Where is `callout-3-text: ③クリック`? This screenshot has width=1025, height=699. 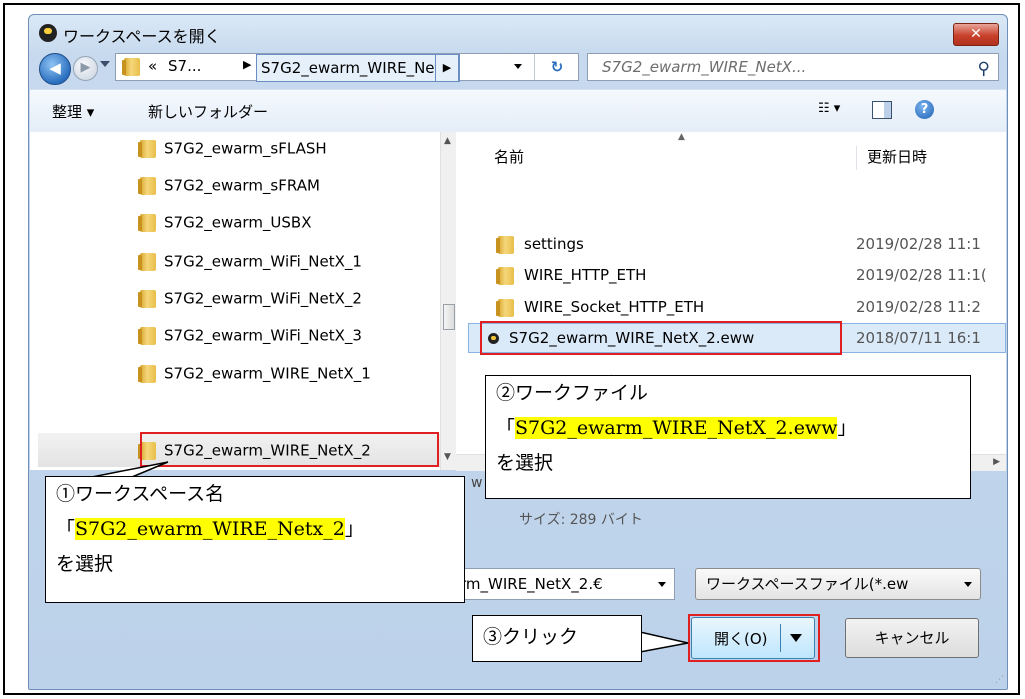
callout-3-text: ③クリック is located at coordinates (531, 637).